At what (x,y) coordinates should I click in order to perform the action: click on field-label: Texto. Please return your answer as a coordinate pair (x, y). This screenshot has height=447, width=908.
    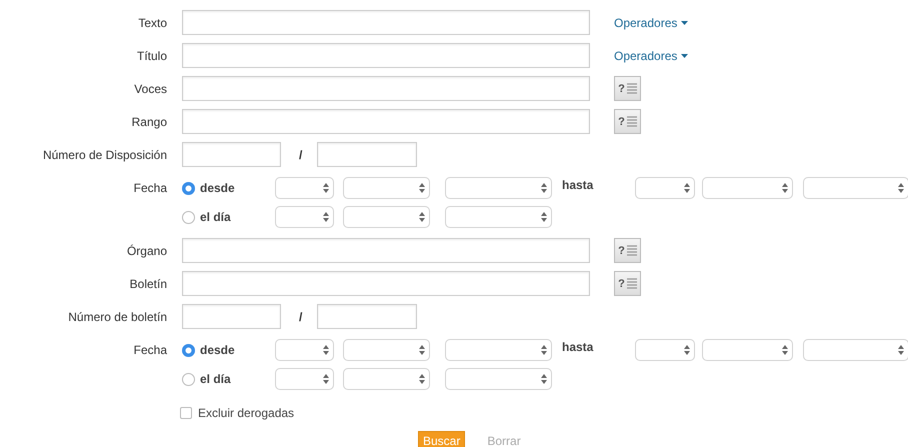
    Looking at the image, I should click on (152, 22).